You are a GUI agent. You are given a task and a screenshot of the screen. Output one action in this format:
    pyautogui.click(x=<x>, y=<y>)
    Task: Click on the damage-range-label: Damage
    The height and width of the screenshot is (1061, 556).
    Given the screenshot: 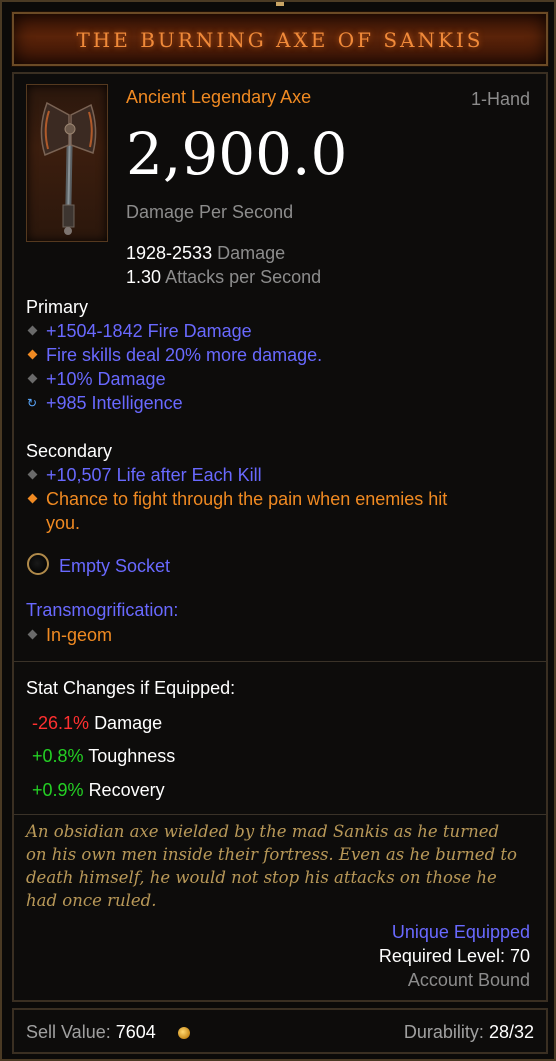 What is the action you would take?
    pyautogui.click(x=251, y=253)
    